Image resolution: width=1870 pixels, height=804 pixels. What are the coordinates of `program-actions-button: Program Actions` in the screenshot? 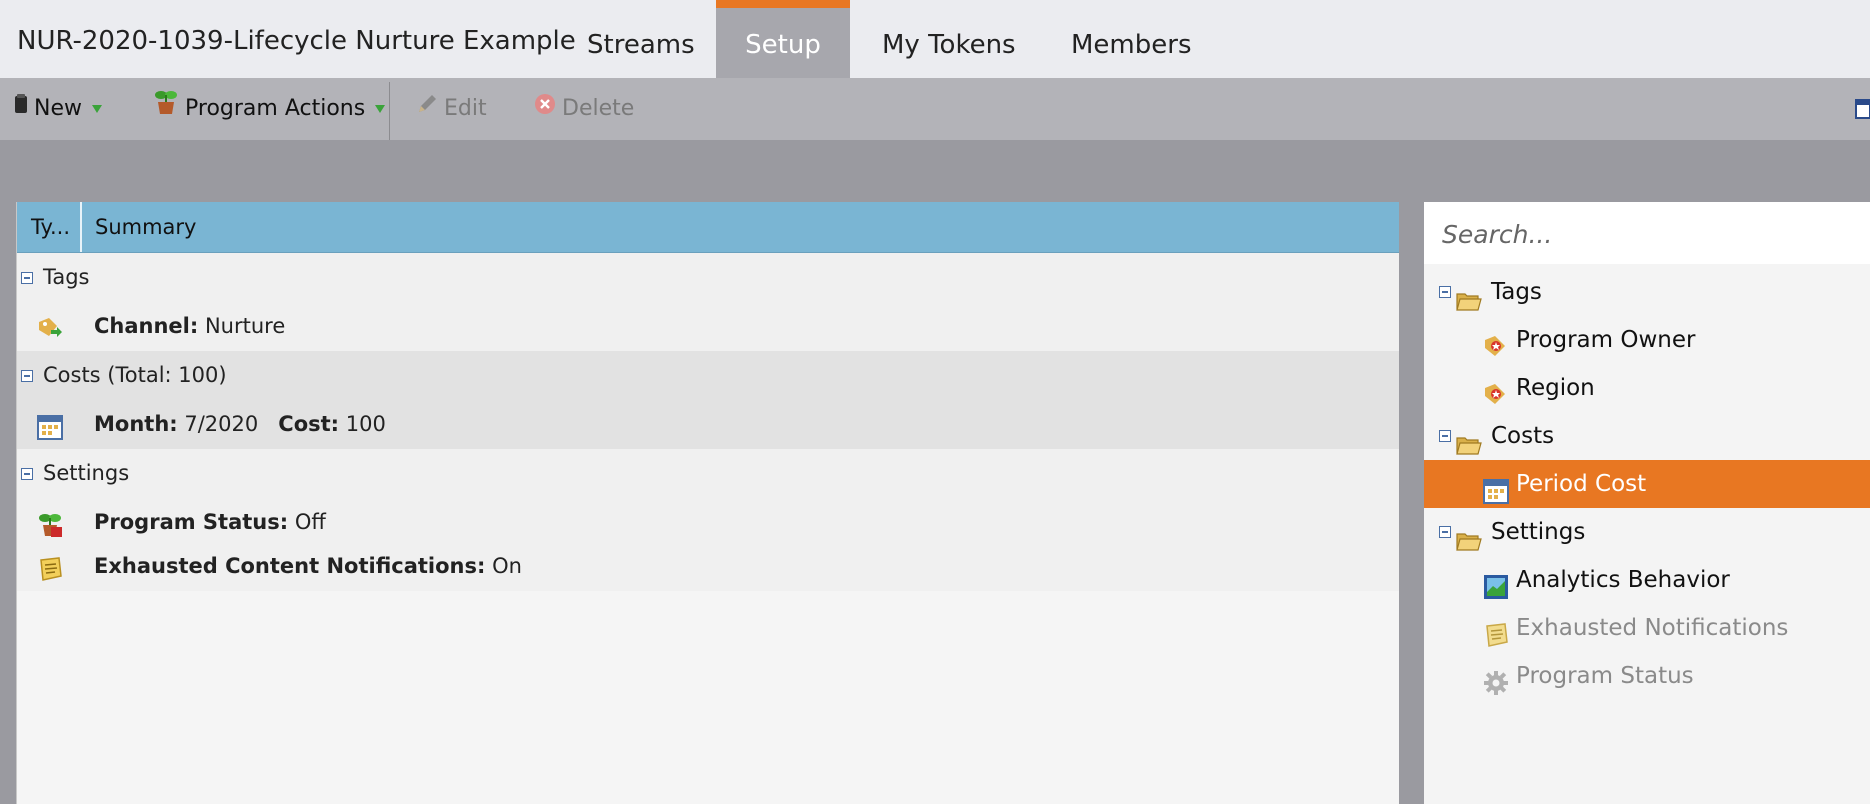 It's located at (269, 109).